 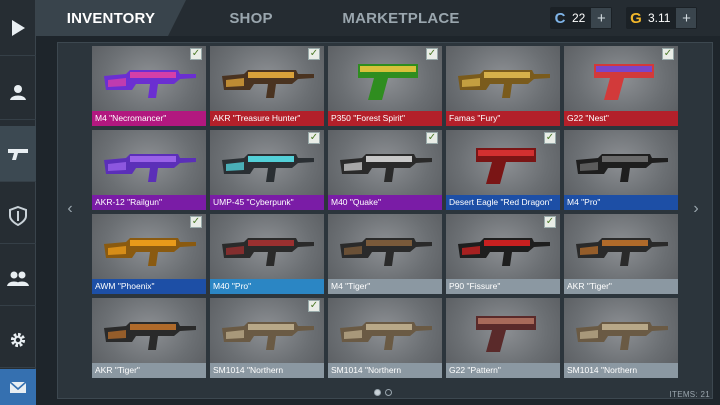 I want to click on items-count: ITEMS: 21, so click(x=689, y=394).